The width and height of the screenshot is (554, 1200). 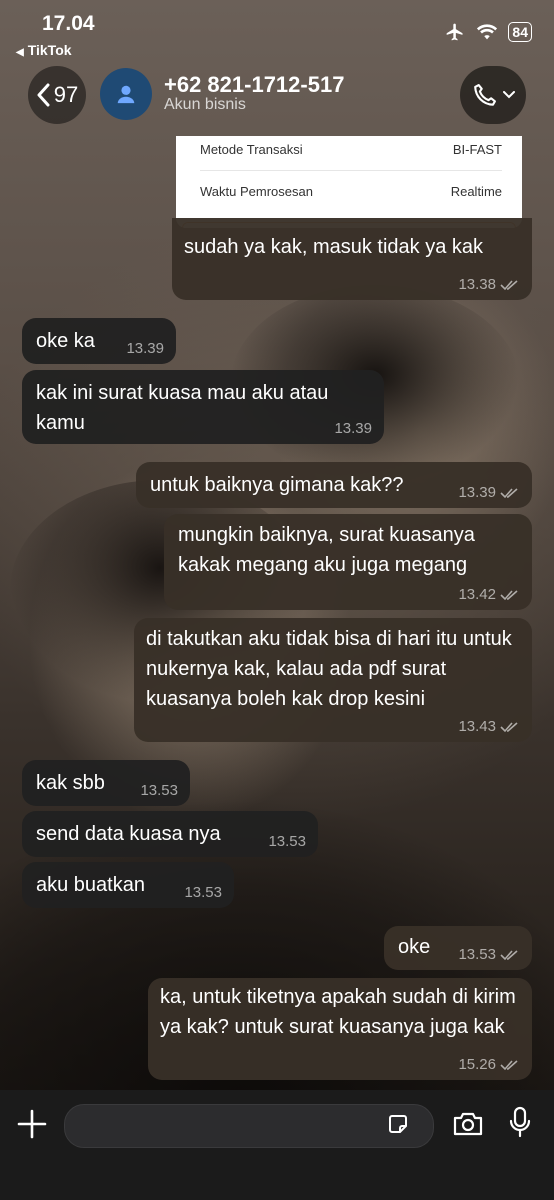 What do you see at coordinates (468, 1124) in the screenshot?
I see `camera-icon` at bounding box center [468, 1124].